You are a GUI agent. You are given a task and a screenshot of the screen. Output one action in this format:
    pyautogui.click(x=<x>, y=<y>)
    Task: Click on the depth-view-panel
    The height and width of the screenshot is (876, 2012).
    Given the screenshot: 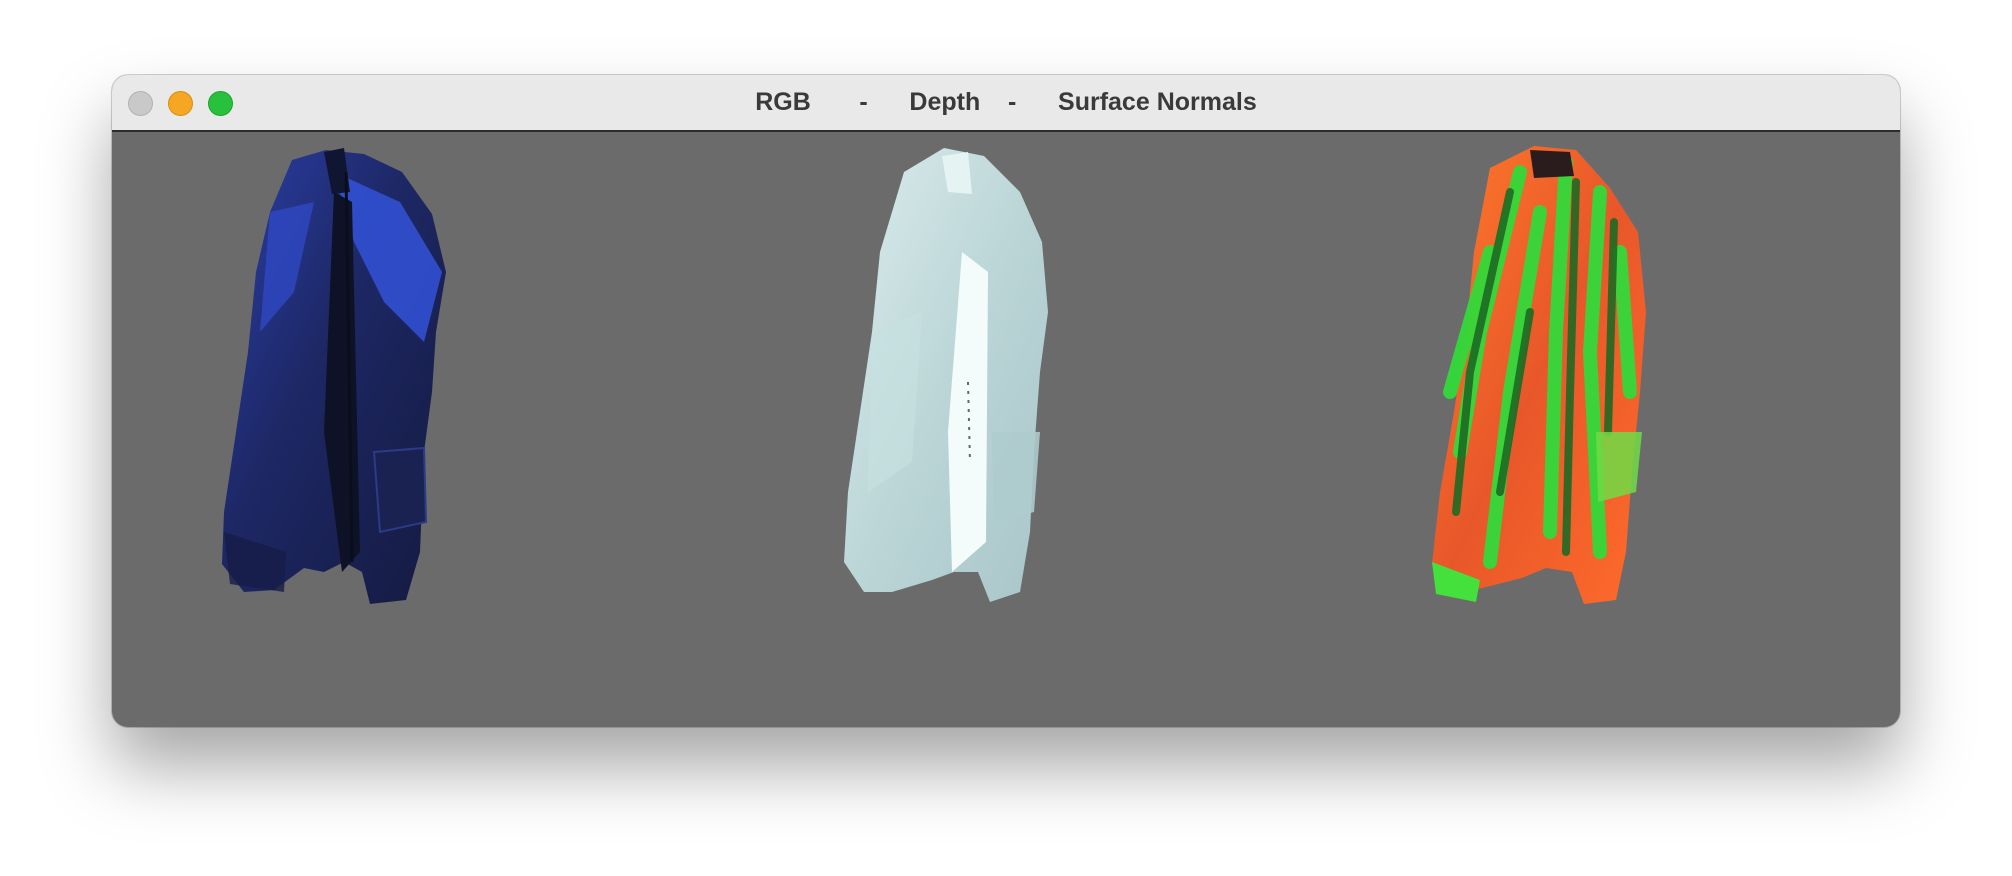 What is the action you would take?
    pyautogui.click(x=952, y=382)
    